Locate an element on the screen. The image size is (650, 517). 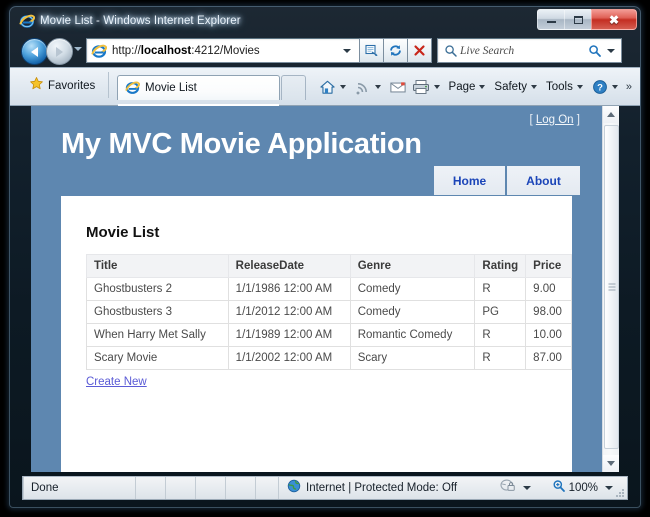
security-zone-label: Internet | Protected Mode: Off is located at coordinates (382, 488).